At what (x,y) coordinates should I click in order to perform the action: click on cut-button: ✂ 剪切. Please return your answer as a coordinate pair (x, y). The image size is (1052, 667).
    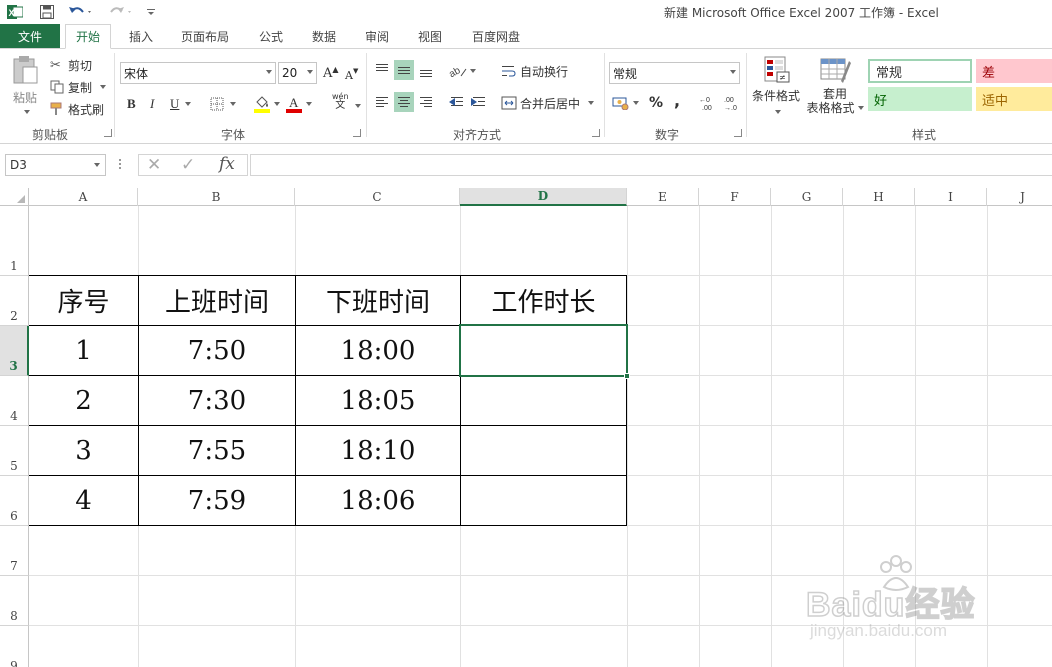
    Looking at the image, I should click on (71, 65).